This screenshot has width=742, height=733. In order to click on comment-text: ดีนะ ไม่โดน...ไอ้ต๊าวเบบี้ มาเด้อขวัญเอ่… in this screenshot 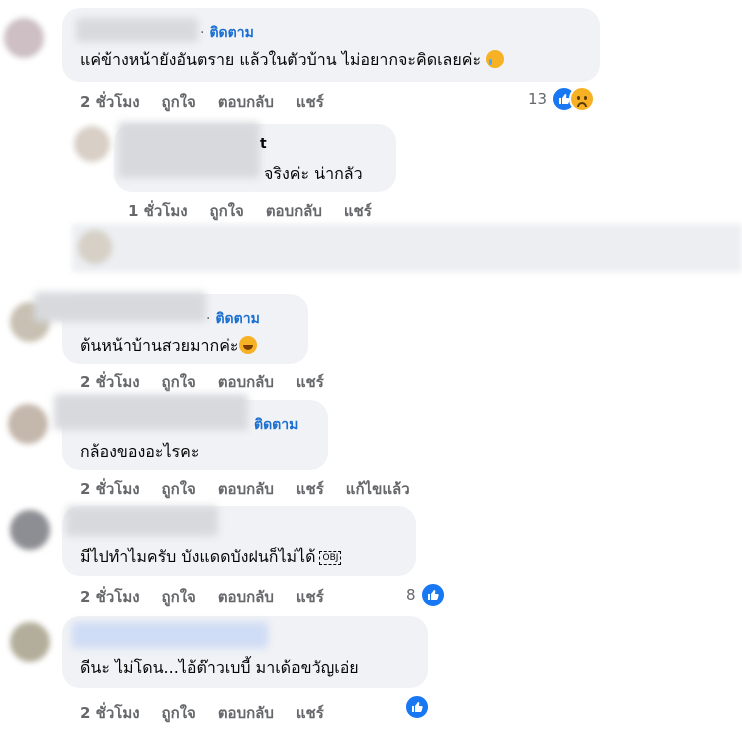, I will do `click(219, 667)`.